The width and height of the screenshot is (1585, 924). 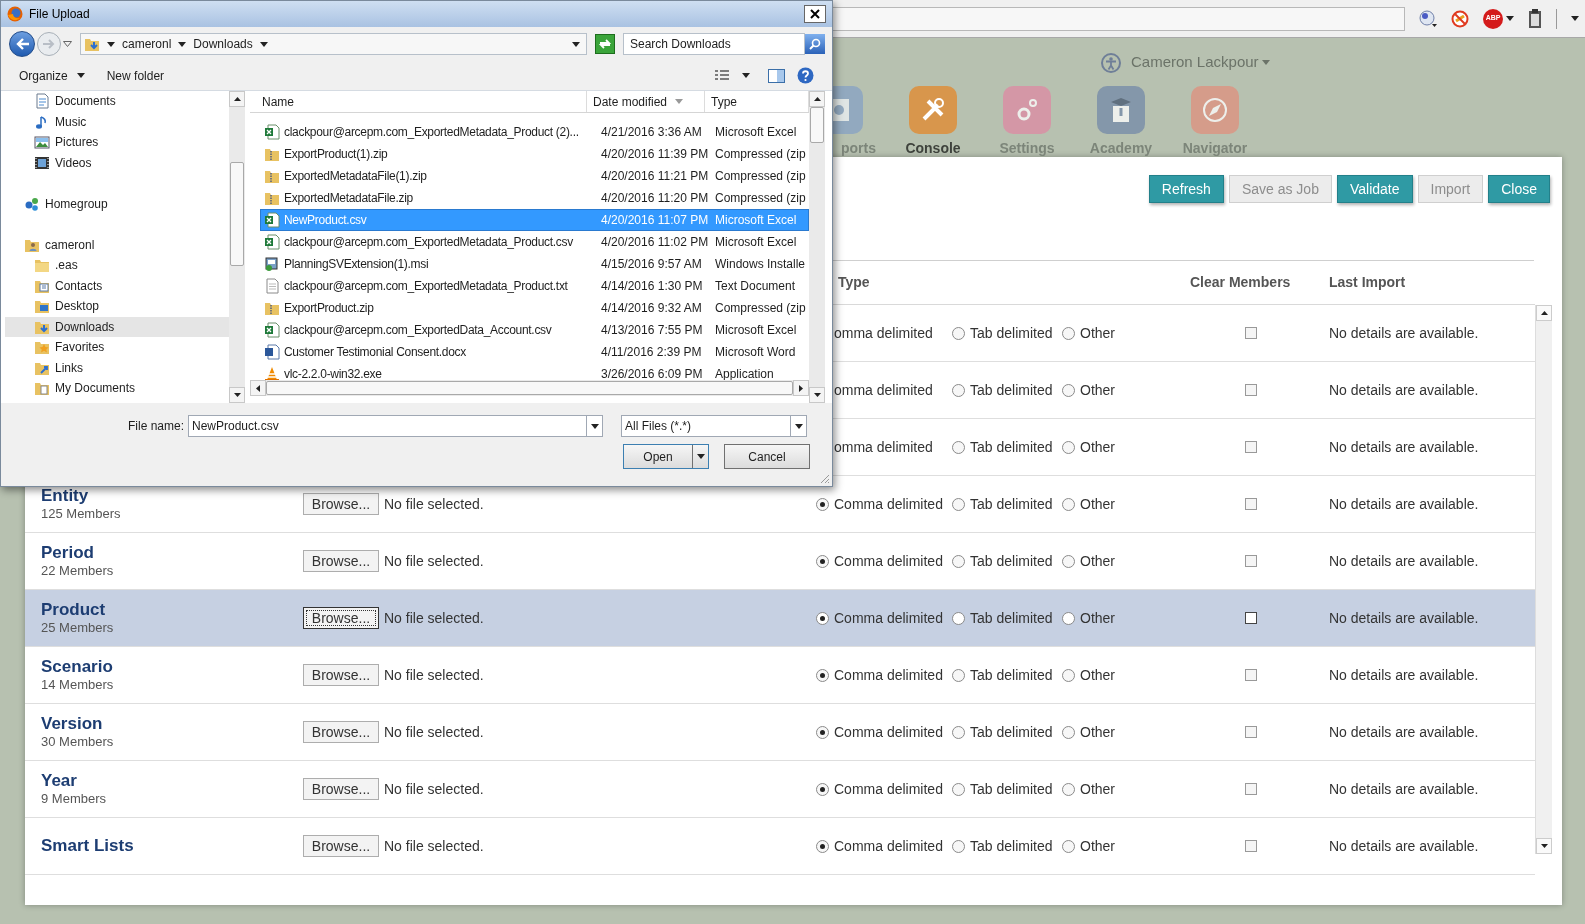 I want to click on table-row: Period 22 Members Browse... No file selected. Comma delimited Tab delimited Other No details are available., so click(x=780, y=561).